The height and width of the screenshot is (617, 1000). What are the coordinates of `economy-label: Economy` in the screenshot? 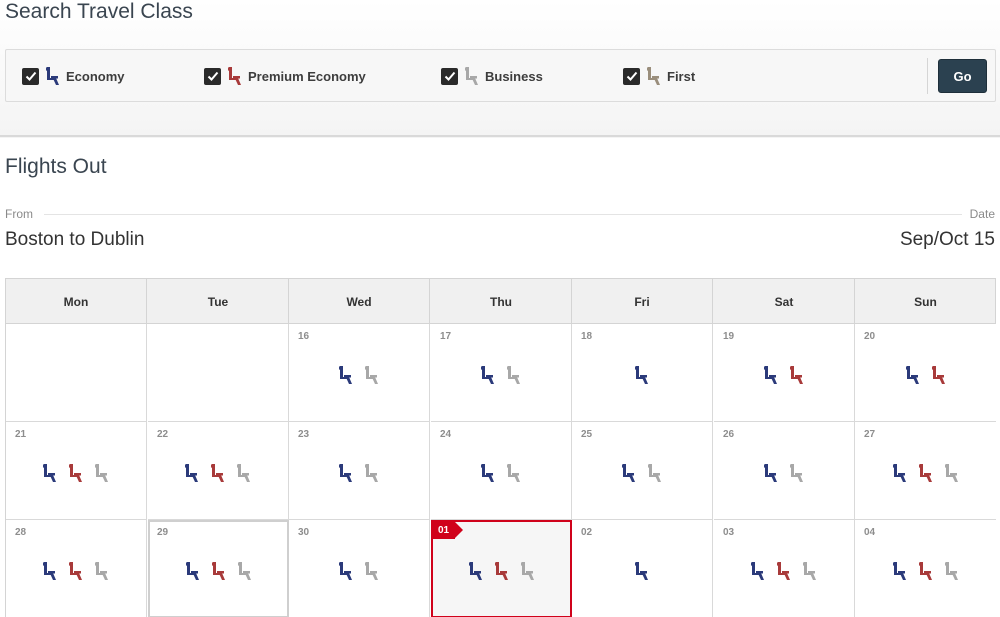 It's located at (95, 76).